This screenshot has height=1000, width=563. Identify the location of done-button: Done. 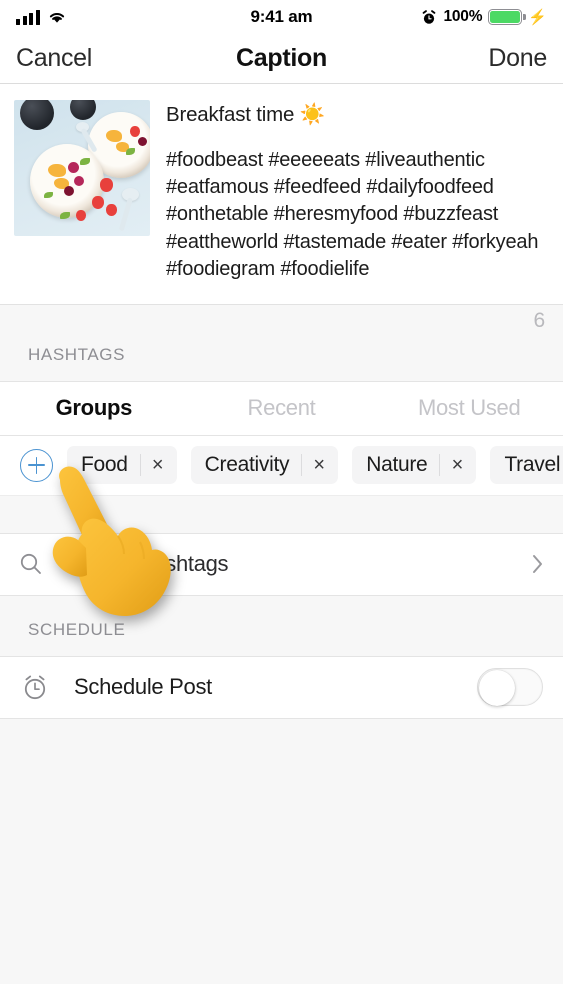
(517, 58).